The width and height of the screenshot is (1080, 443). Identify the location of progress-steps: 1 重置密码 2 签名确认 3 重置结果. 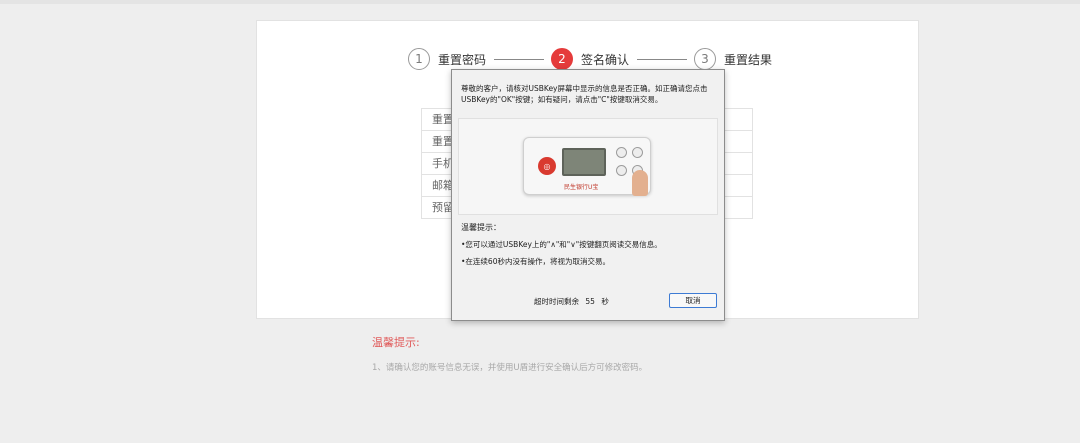
(608, 59).